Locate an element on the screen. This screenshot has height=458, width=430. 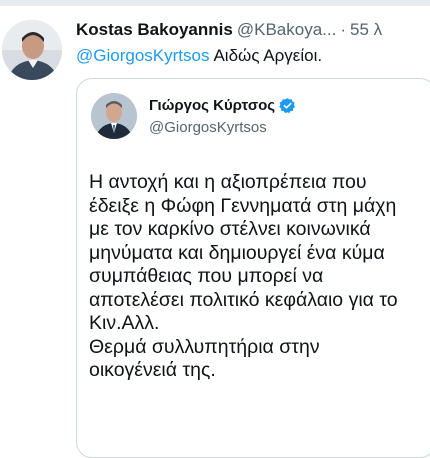
timestamp: 55 λ is located at coordinates (366, 29).